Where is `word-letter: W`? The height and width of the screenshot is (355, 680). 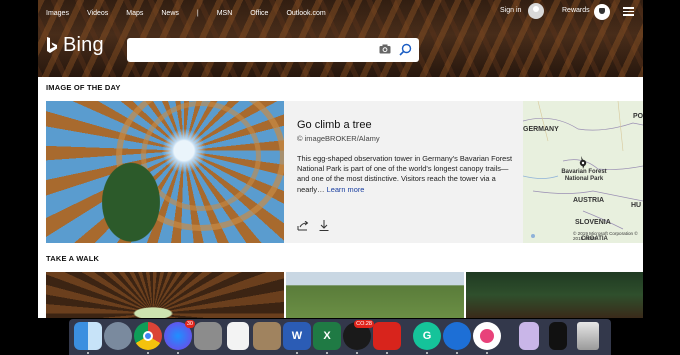 word-letter: W is located at coordinates (297, 336).